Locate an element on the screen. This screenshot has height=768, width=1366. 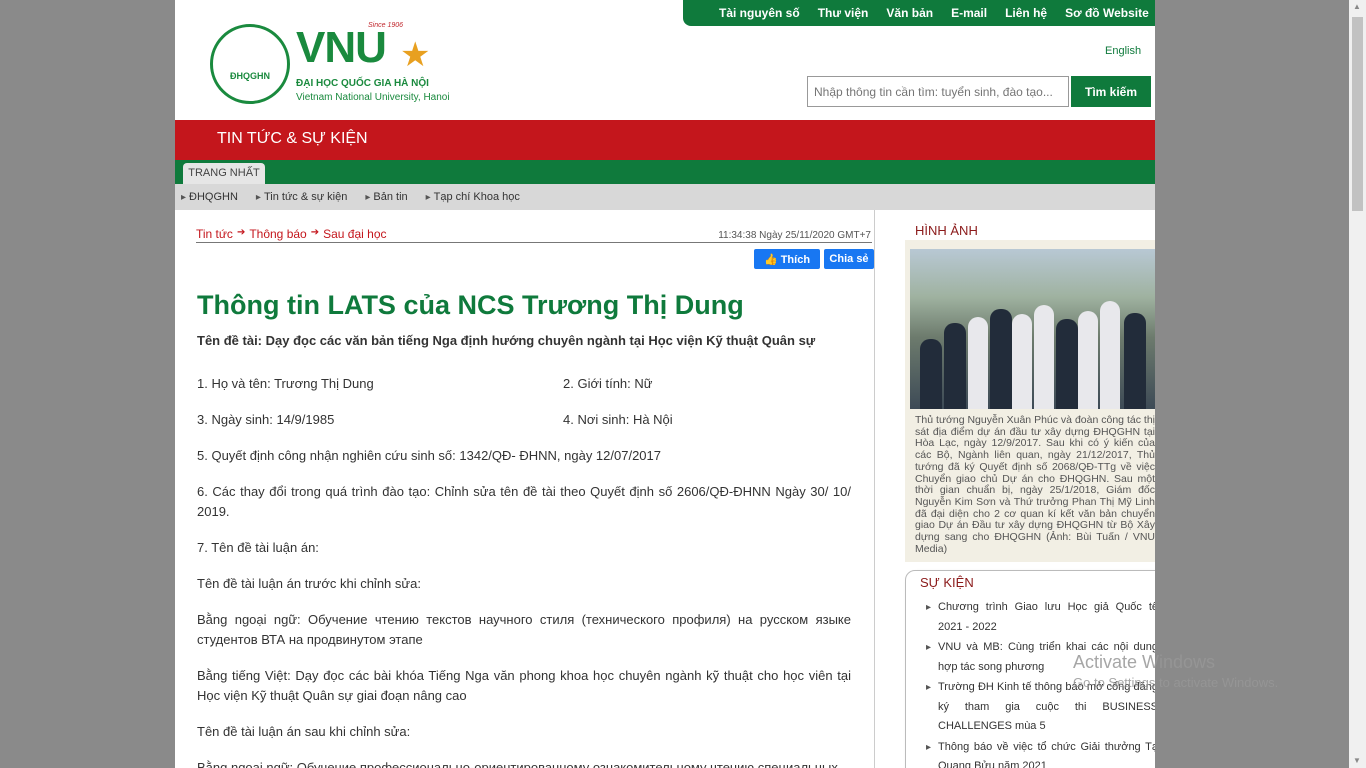
subnav-dhqghn: ĐHQGHN is located at coordinates (209, 197).